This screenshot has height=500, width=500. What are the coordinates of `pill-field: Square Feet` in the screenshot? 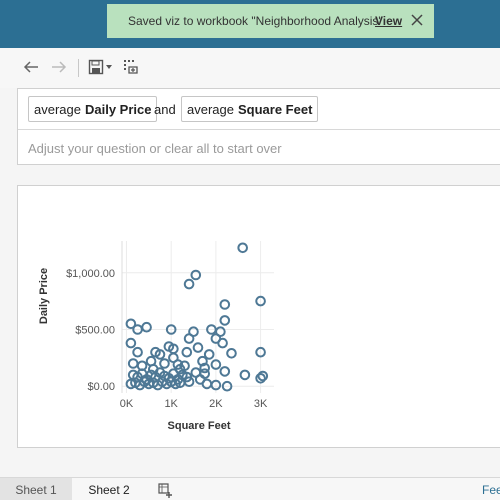 It's located at (275, 109).